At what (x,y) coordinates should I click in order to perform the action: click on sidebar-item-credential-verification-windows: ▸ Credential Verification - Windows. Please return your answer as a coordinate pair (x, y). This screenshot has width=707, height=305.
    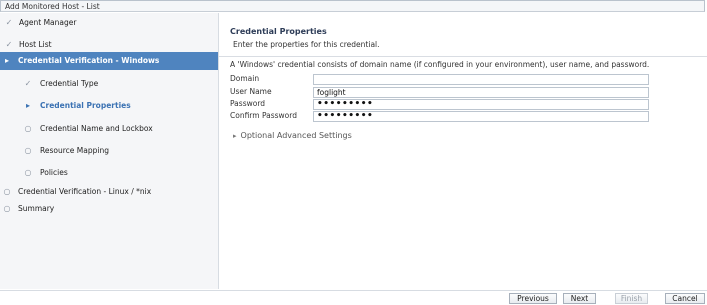
    Looking at the image, I should click on (109, 61).